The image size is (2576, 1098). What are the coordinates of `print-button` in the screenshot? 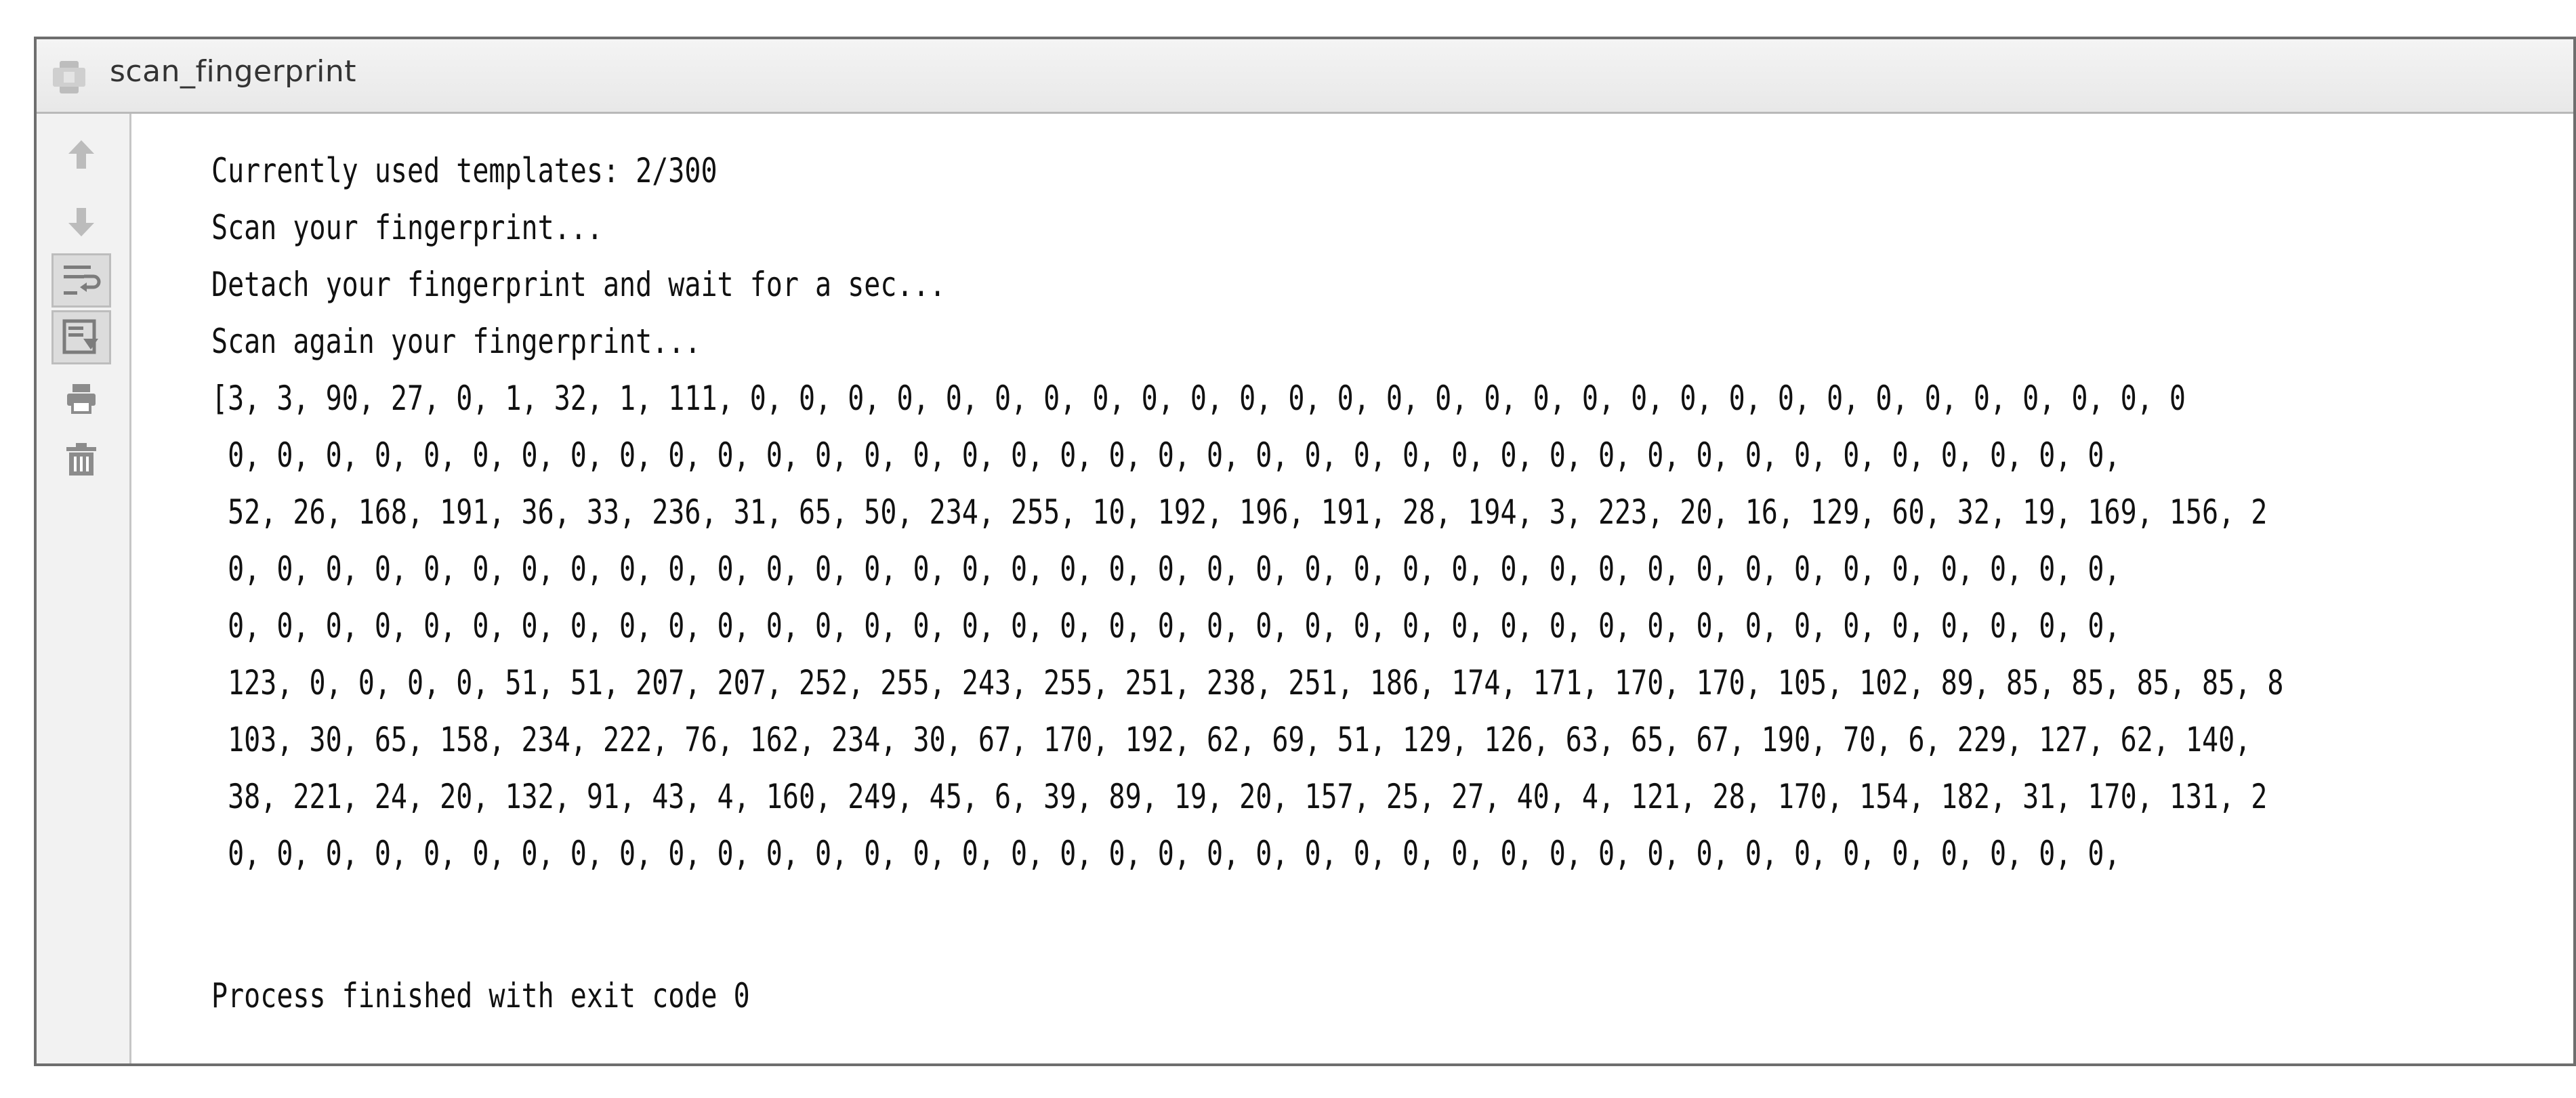 It's located at (81, 398).